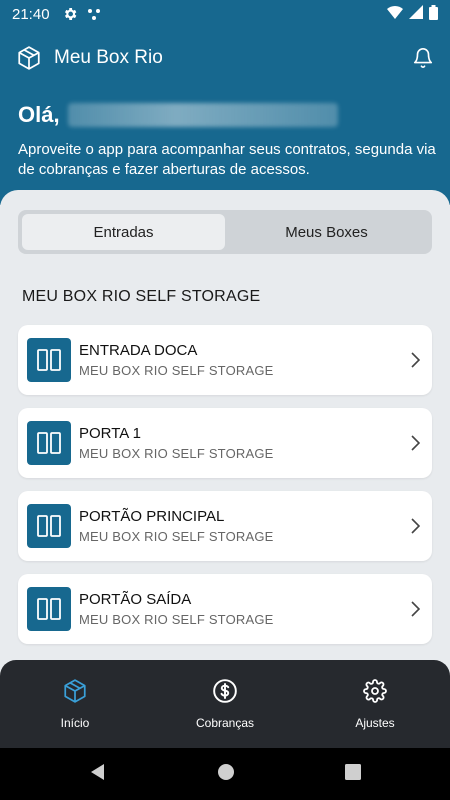 The width and height of the screenshot is (450, 800). What do you see at coordinates (225, 609) in the screenshot?
I see `entry-card-portao-saida: PORTÃO SAÍDA MEU BOX RIO SELF STORAGE` at bounding box center [225, 609].